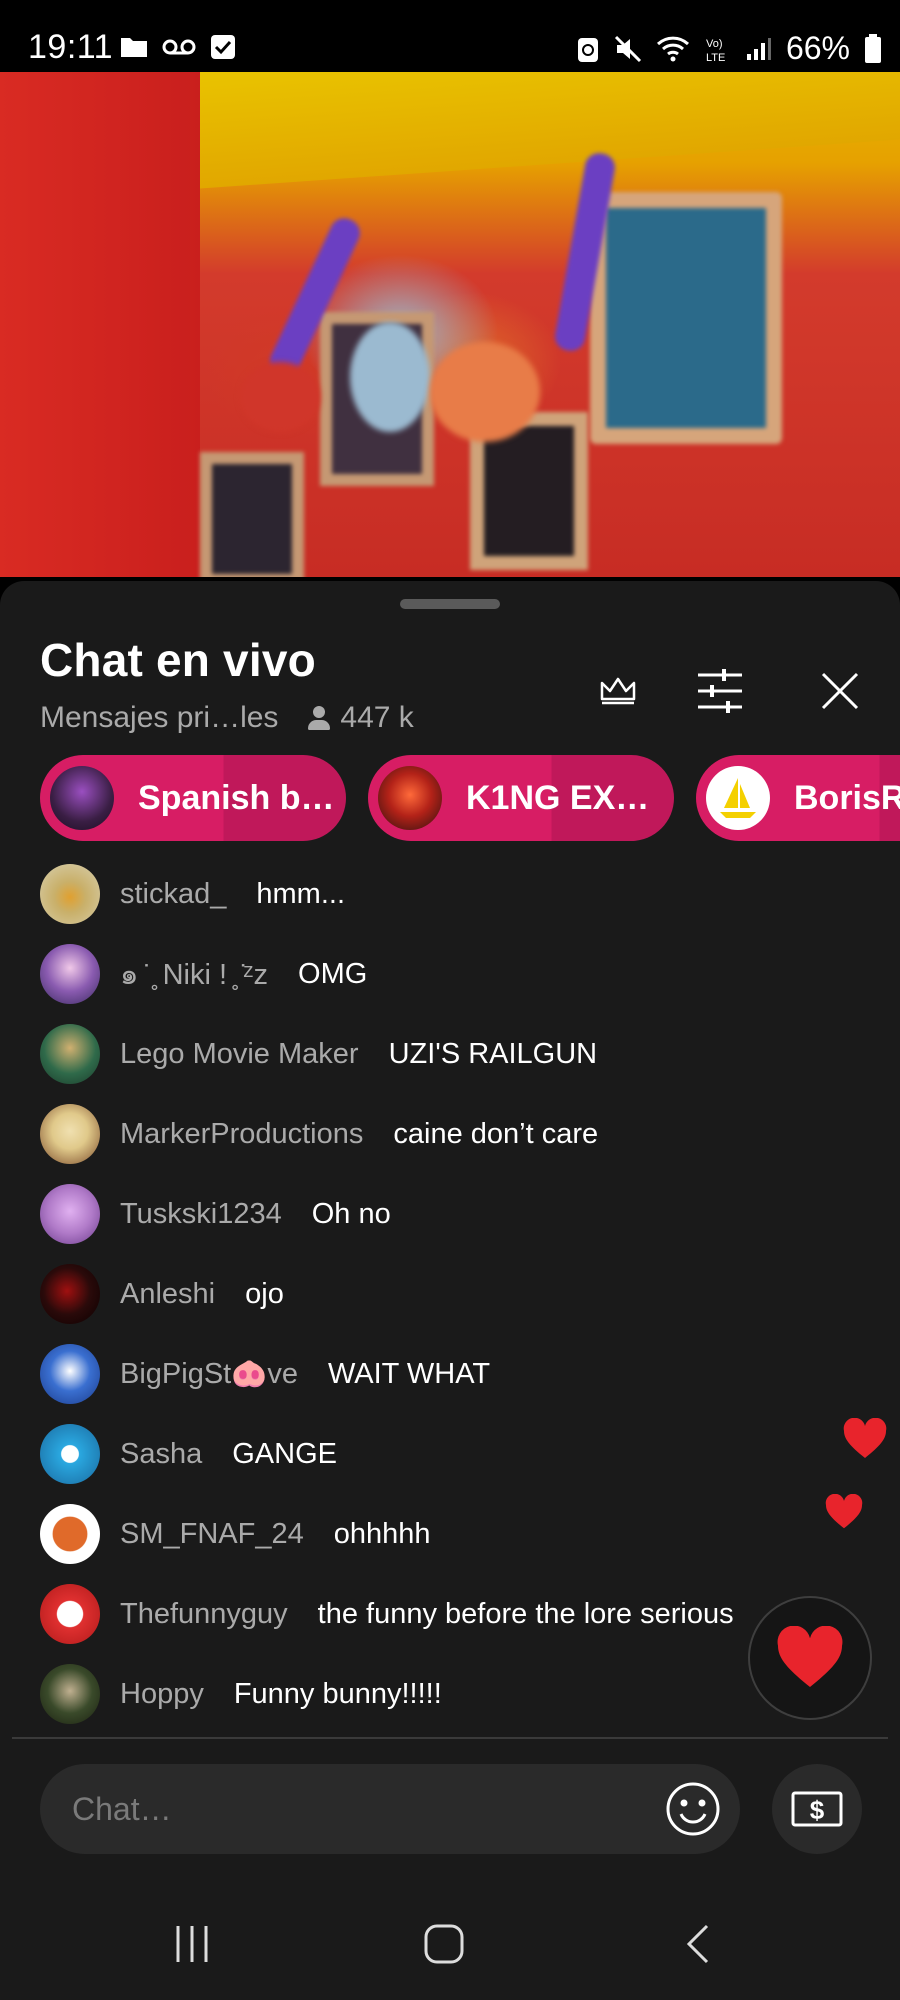 The width and height of the screenshot is (900, 2000). What do you see at coordinates (382, 1533) in the screenshot?
I see `message-text: ohhhhh` at bounding box center [382, 1533].